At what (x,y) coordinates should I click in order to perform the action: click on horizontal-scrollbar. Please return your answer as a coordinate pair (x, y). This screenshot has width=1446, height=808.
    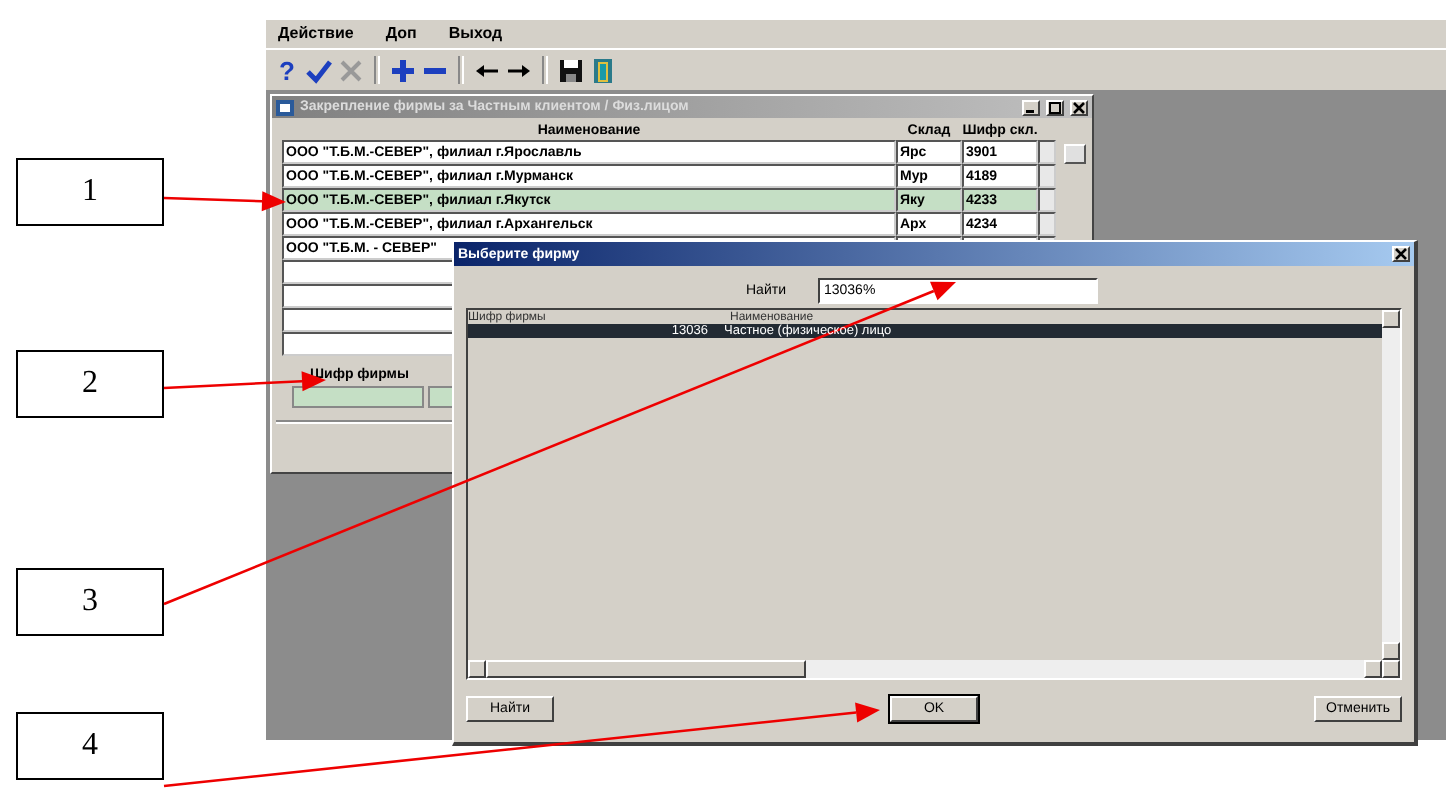
    Looking at the image, I should click on (934, 669).